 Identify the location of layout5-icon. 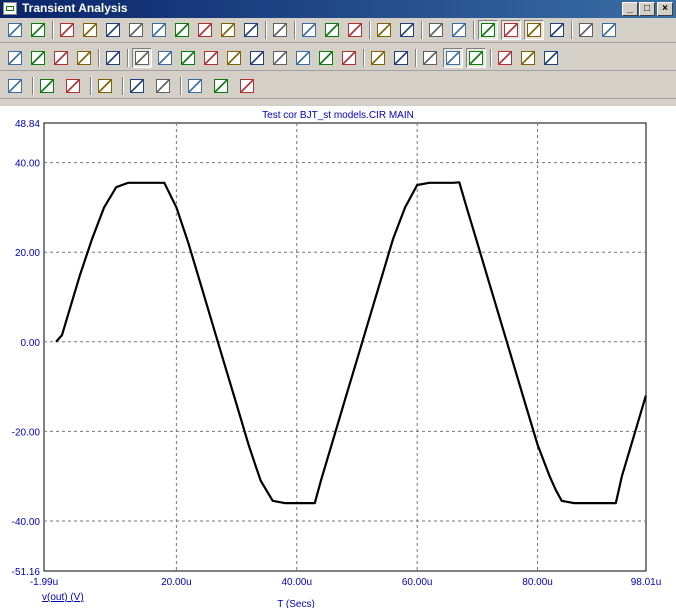
(586, 30).